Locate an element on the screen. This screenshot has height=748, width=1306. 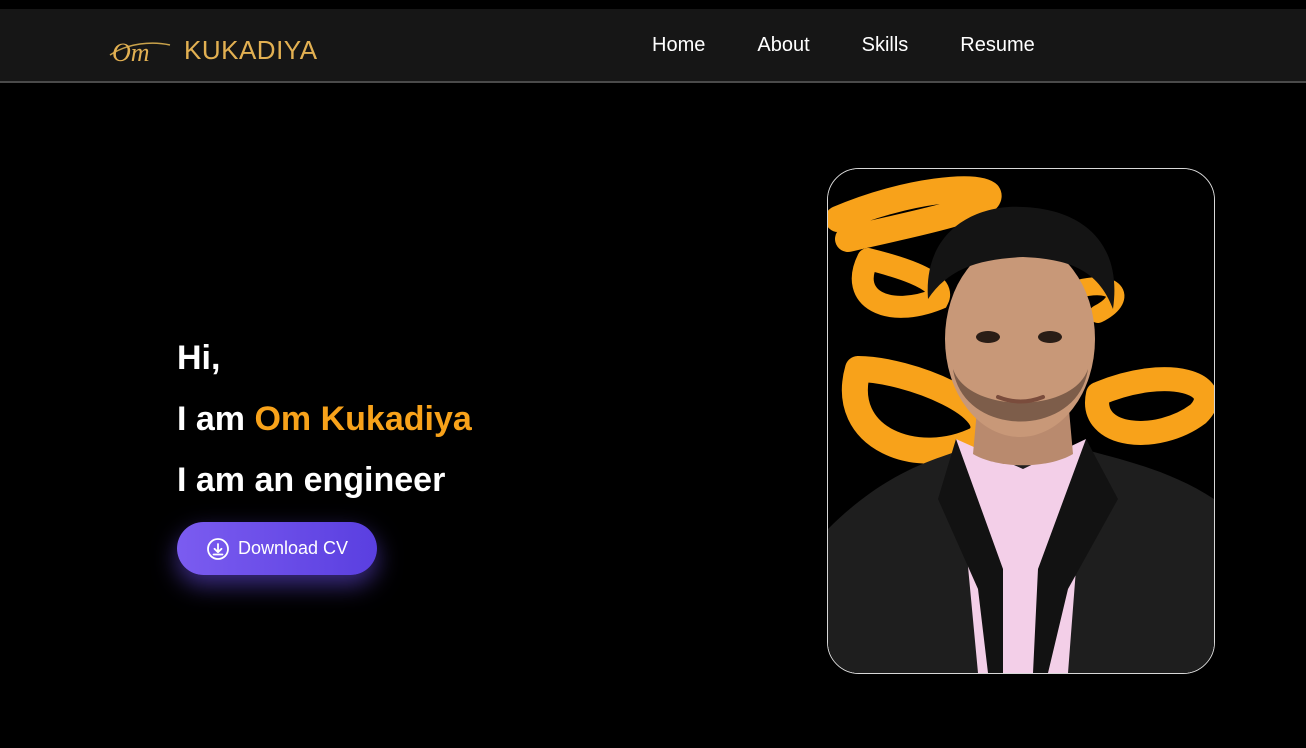
brand-name: KUKADIYA is located at coordinates (251, 49).